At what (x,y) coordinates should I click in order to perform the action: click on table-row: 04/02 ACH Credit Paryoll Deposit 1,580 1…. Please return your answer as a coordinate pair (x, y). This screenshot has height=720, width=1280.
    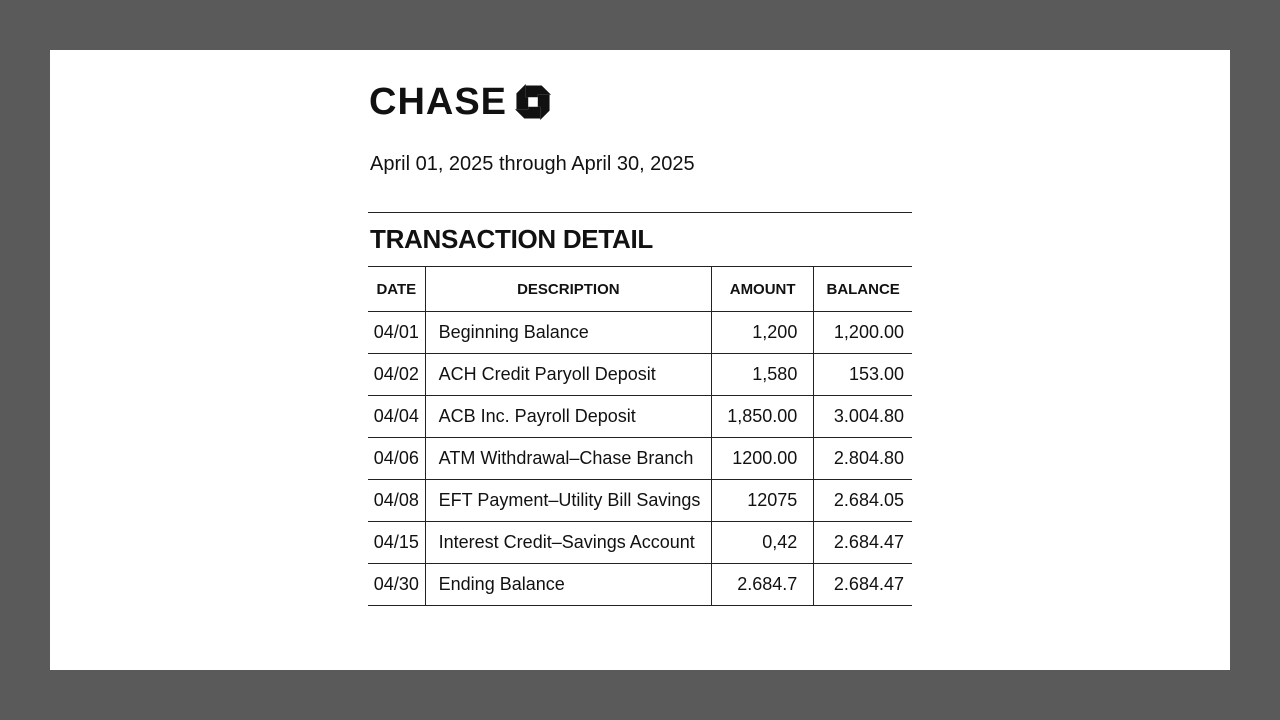
    Looking at the image, I should click on (640, 374).